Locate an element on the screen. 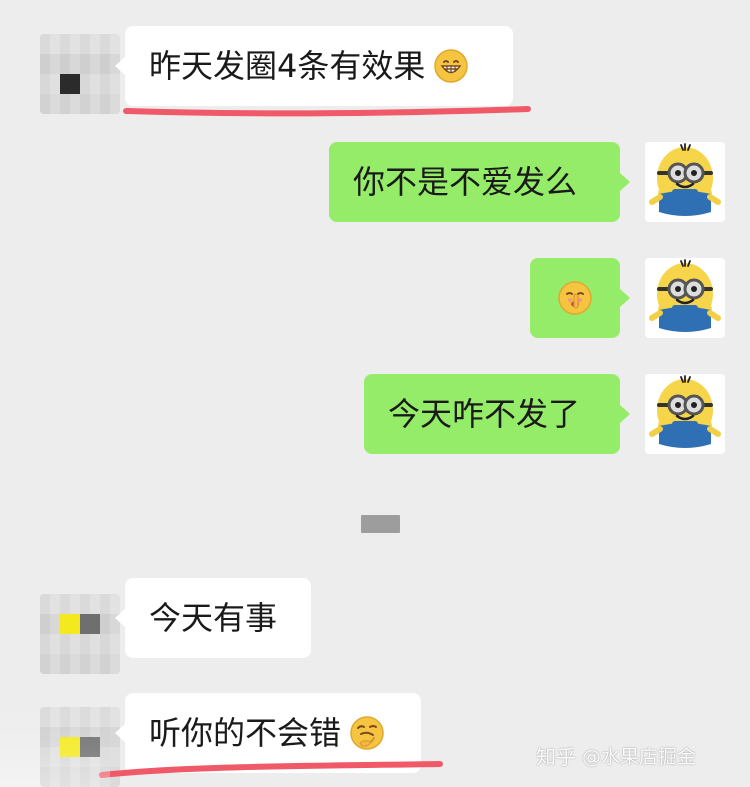  message-bubble-sent: 今天咋不发了 is located at coordinates (497, 414).